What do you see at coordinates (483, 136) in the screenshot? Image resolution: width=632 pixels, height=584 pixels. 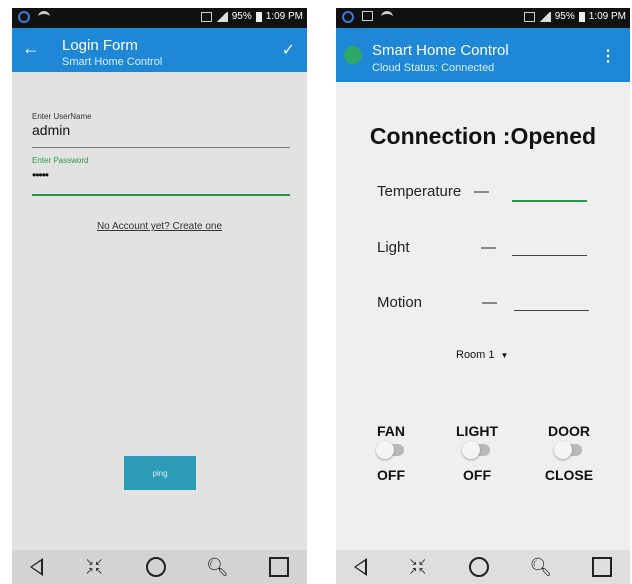 I see `connection-status: Connection :Opened` at bounding box center [483, 136].